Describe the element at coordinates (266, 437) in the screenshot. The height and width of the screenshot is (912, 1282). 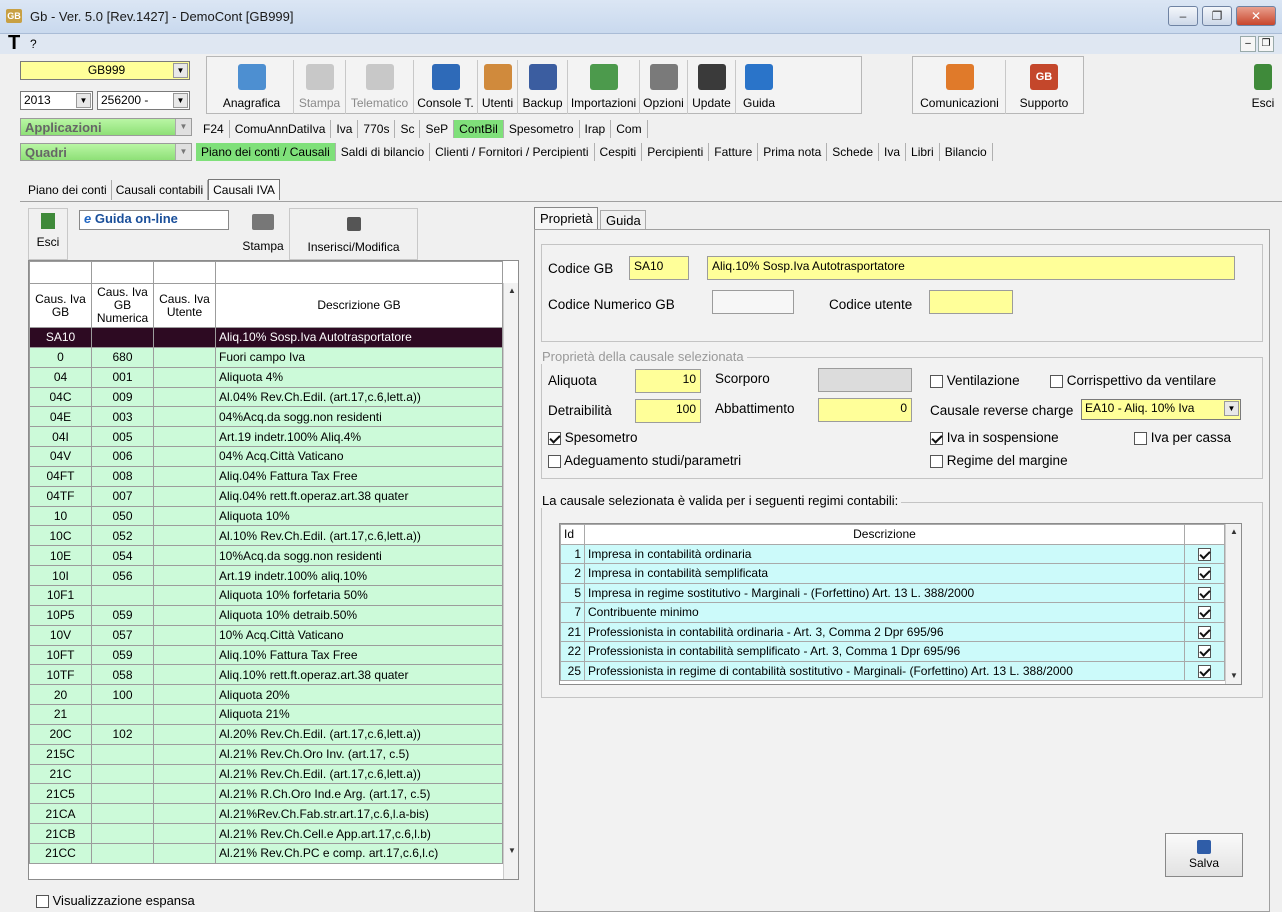
I see `table-row: 04I 005 Art.19 indetr.100% Aliq.4%` at that location.